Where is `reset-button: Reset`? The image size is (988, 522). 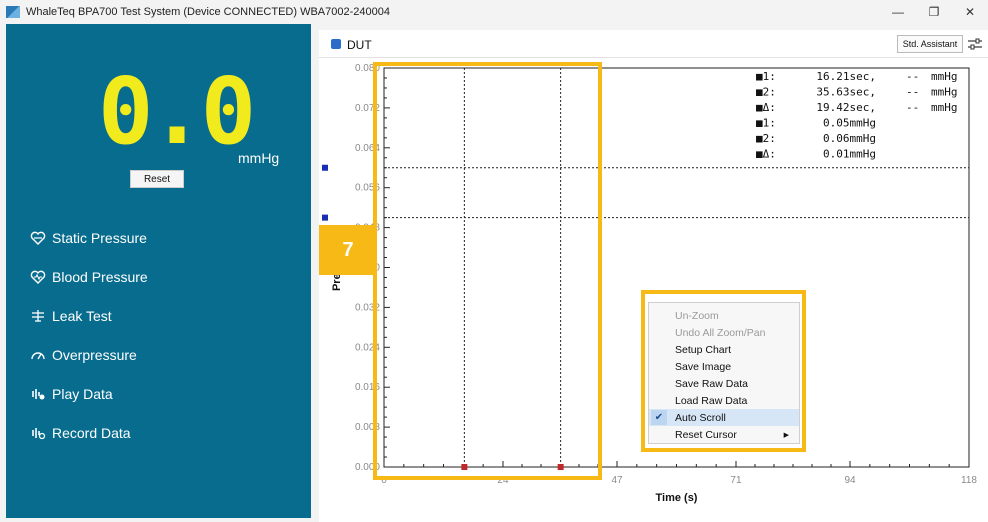
reset-button: Reset is located at coordinates (157, 179).